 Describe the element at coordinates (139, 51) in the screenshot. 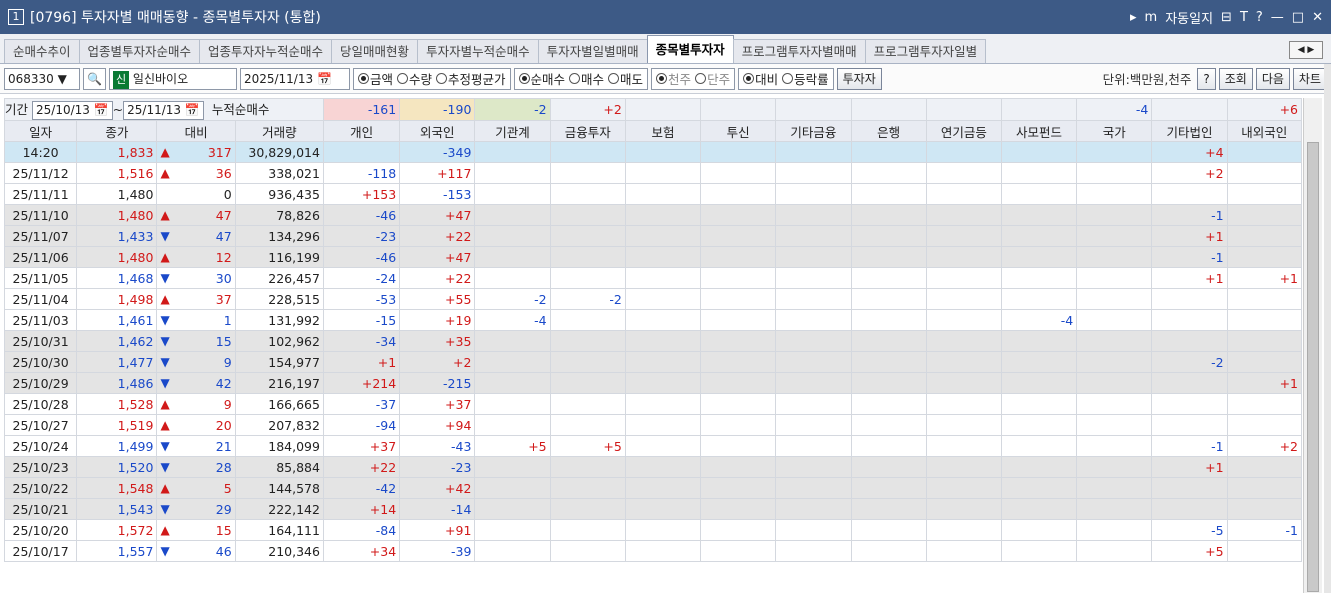

I see `tab-1: 업종별투자자순매수` at that location.